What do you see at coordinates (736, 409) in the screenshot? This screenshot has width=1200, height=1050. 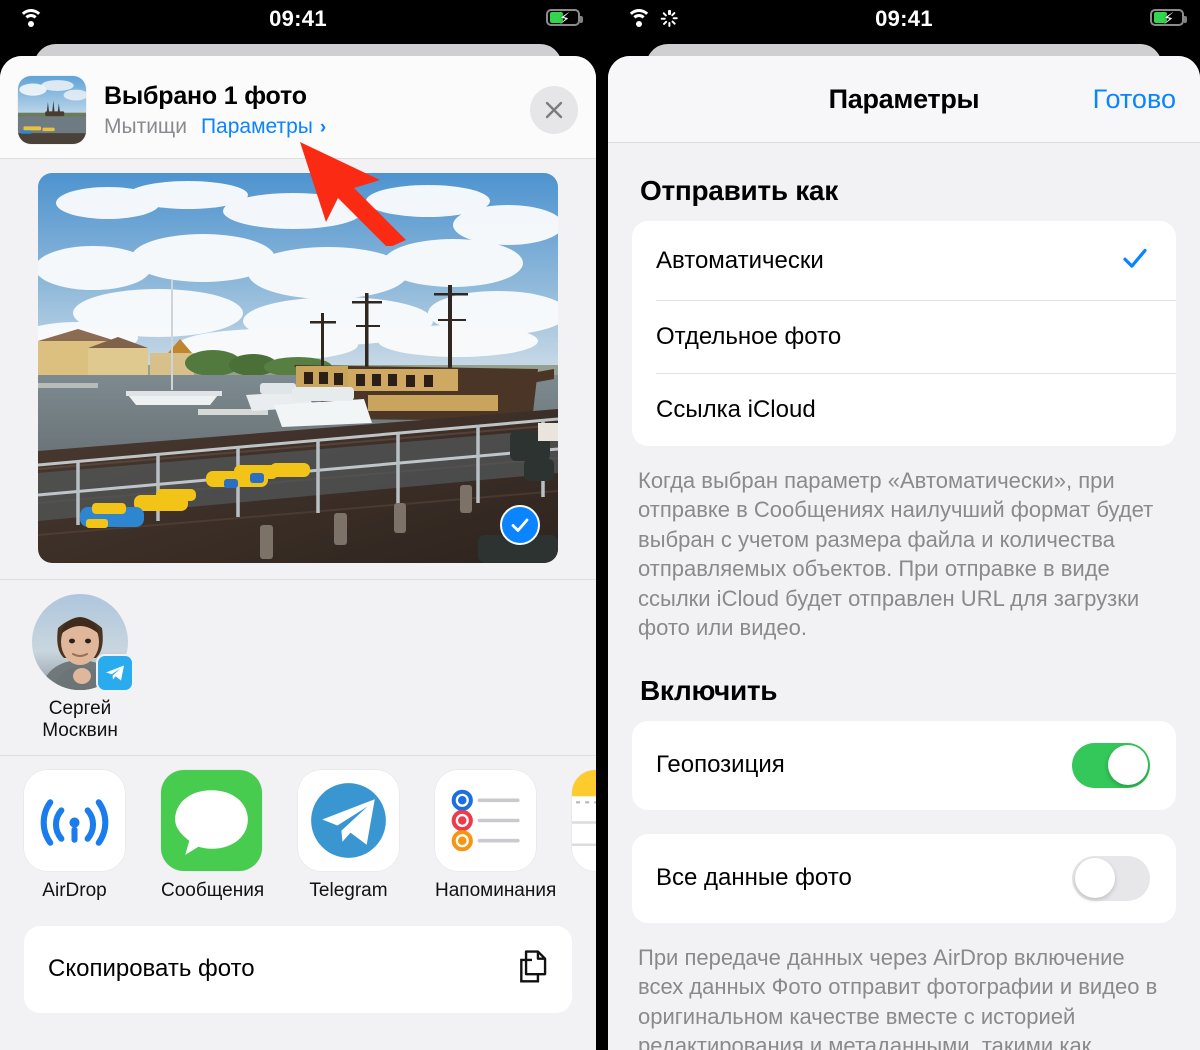 I see `option-label: Ссылка iCloud` at bounding box center [736, 409].